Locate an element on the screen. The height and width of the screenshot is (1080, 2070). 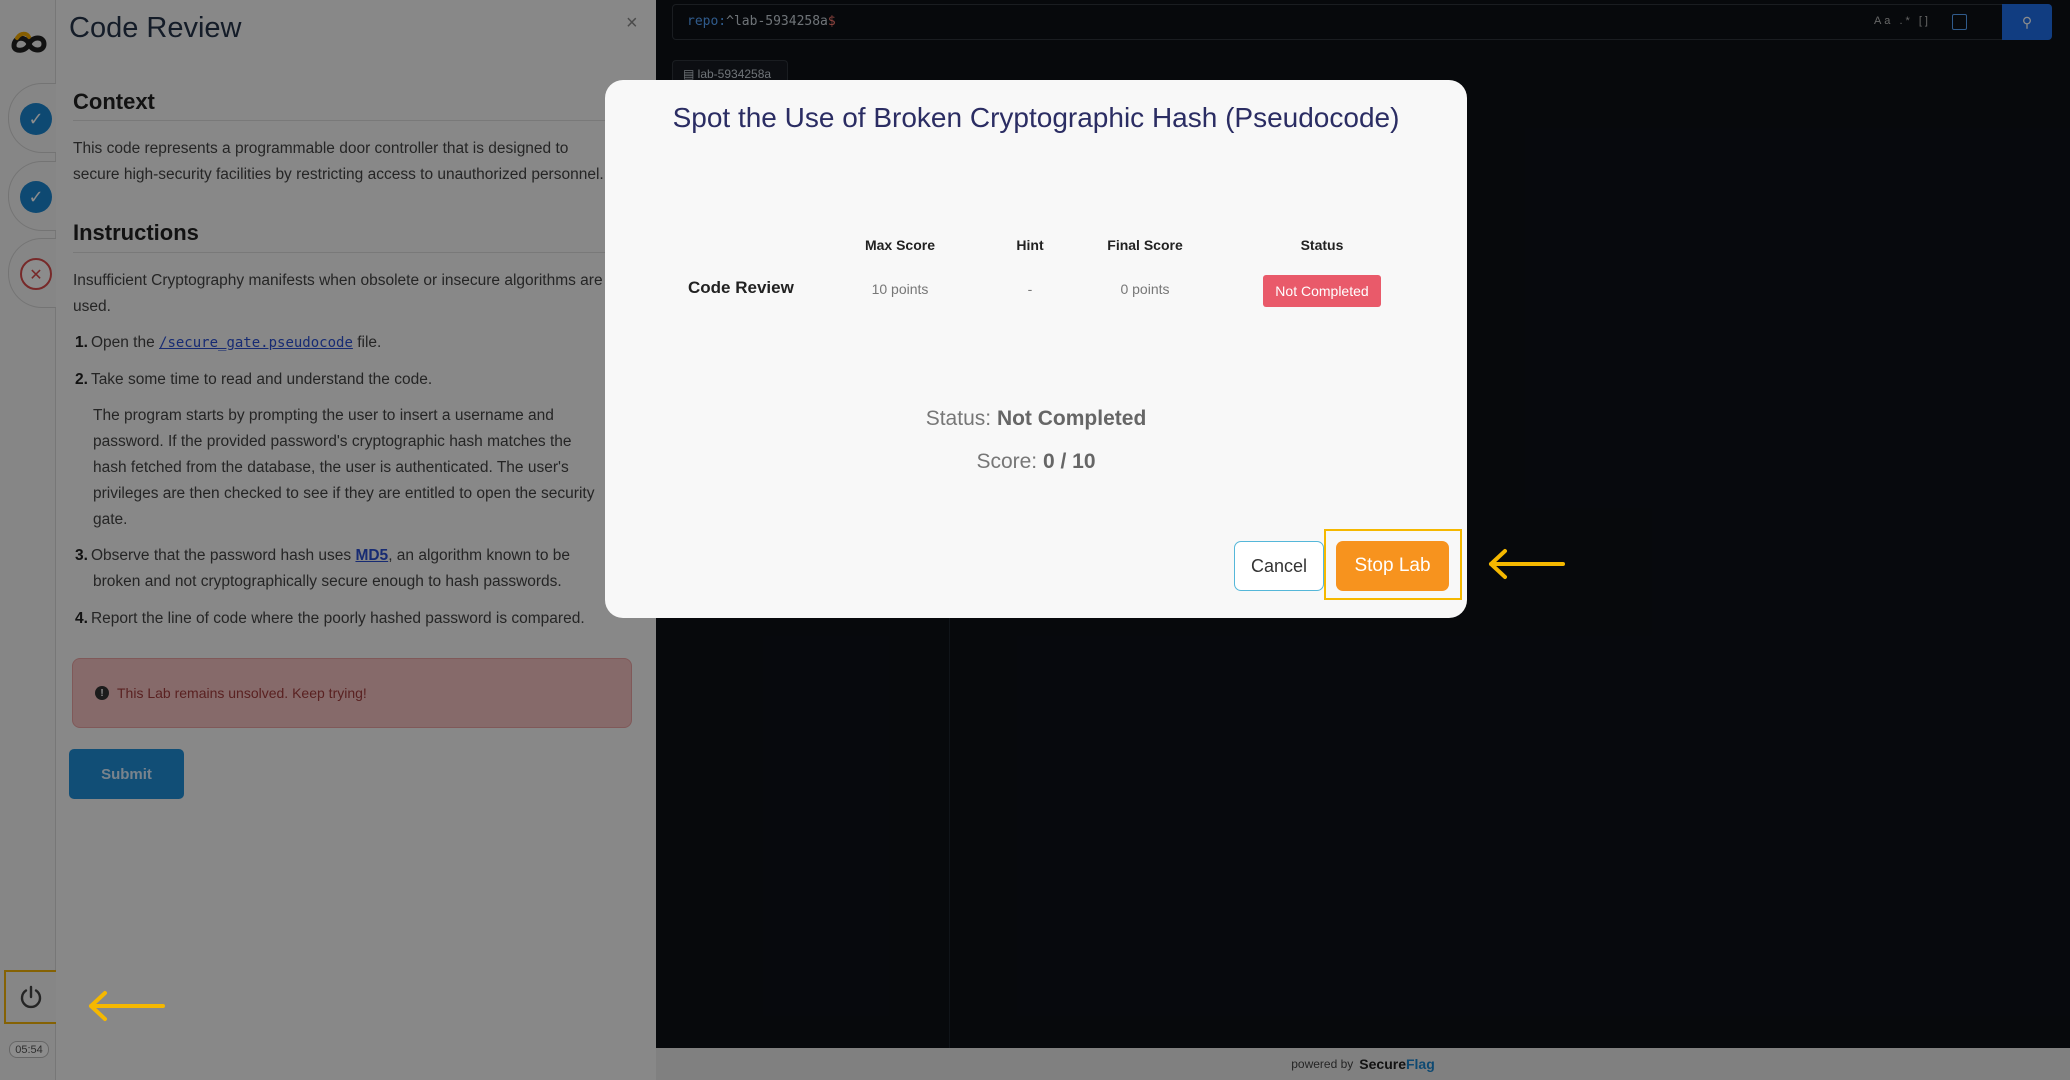
col-header-hint: Hint is located at coordinates (1030, 245).